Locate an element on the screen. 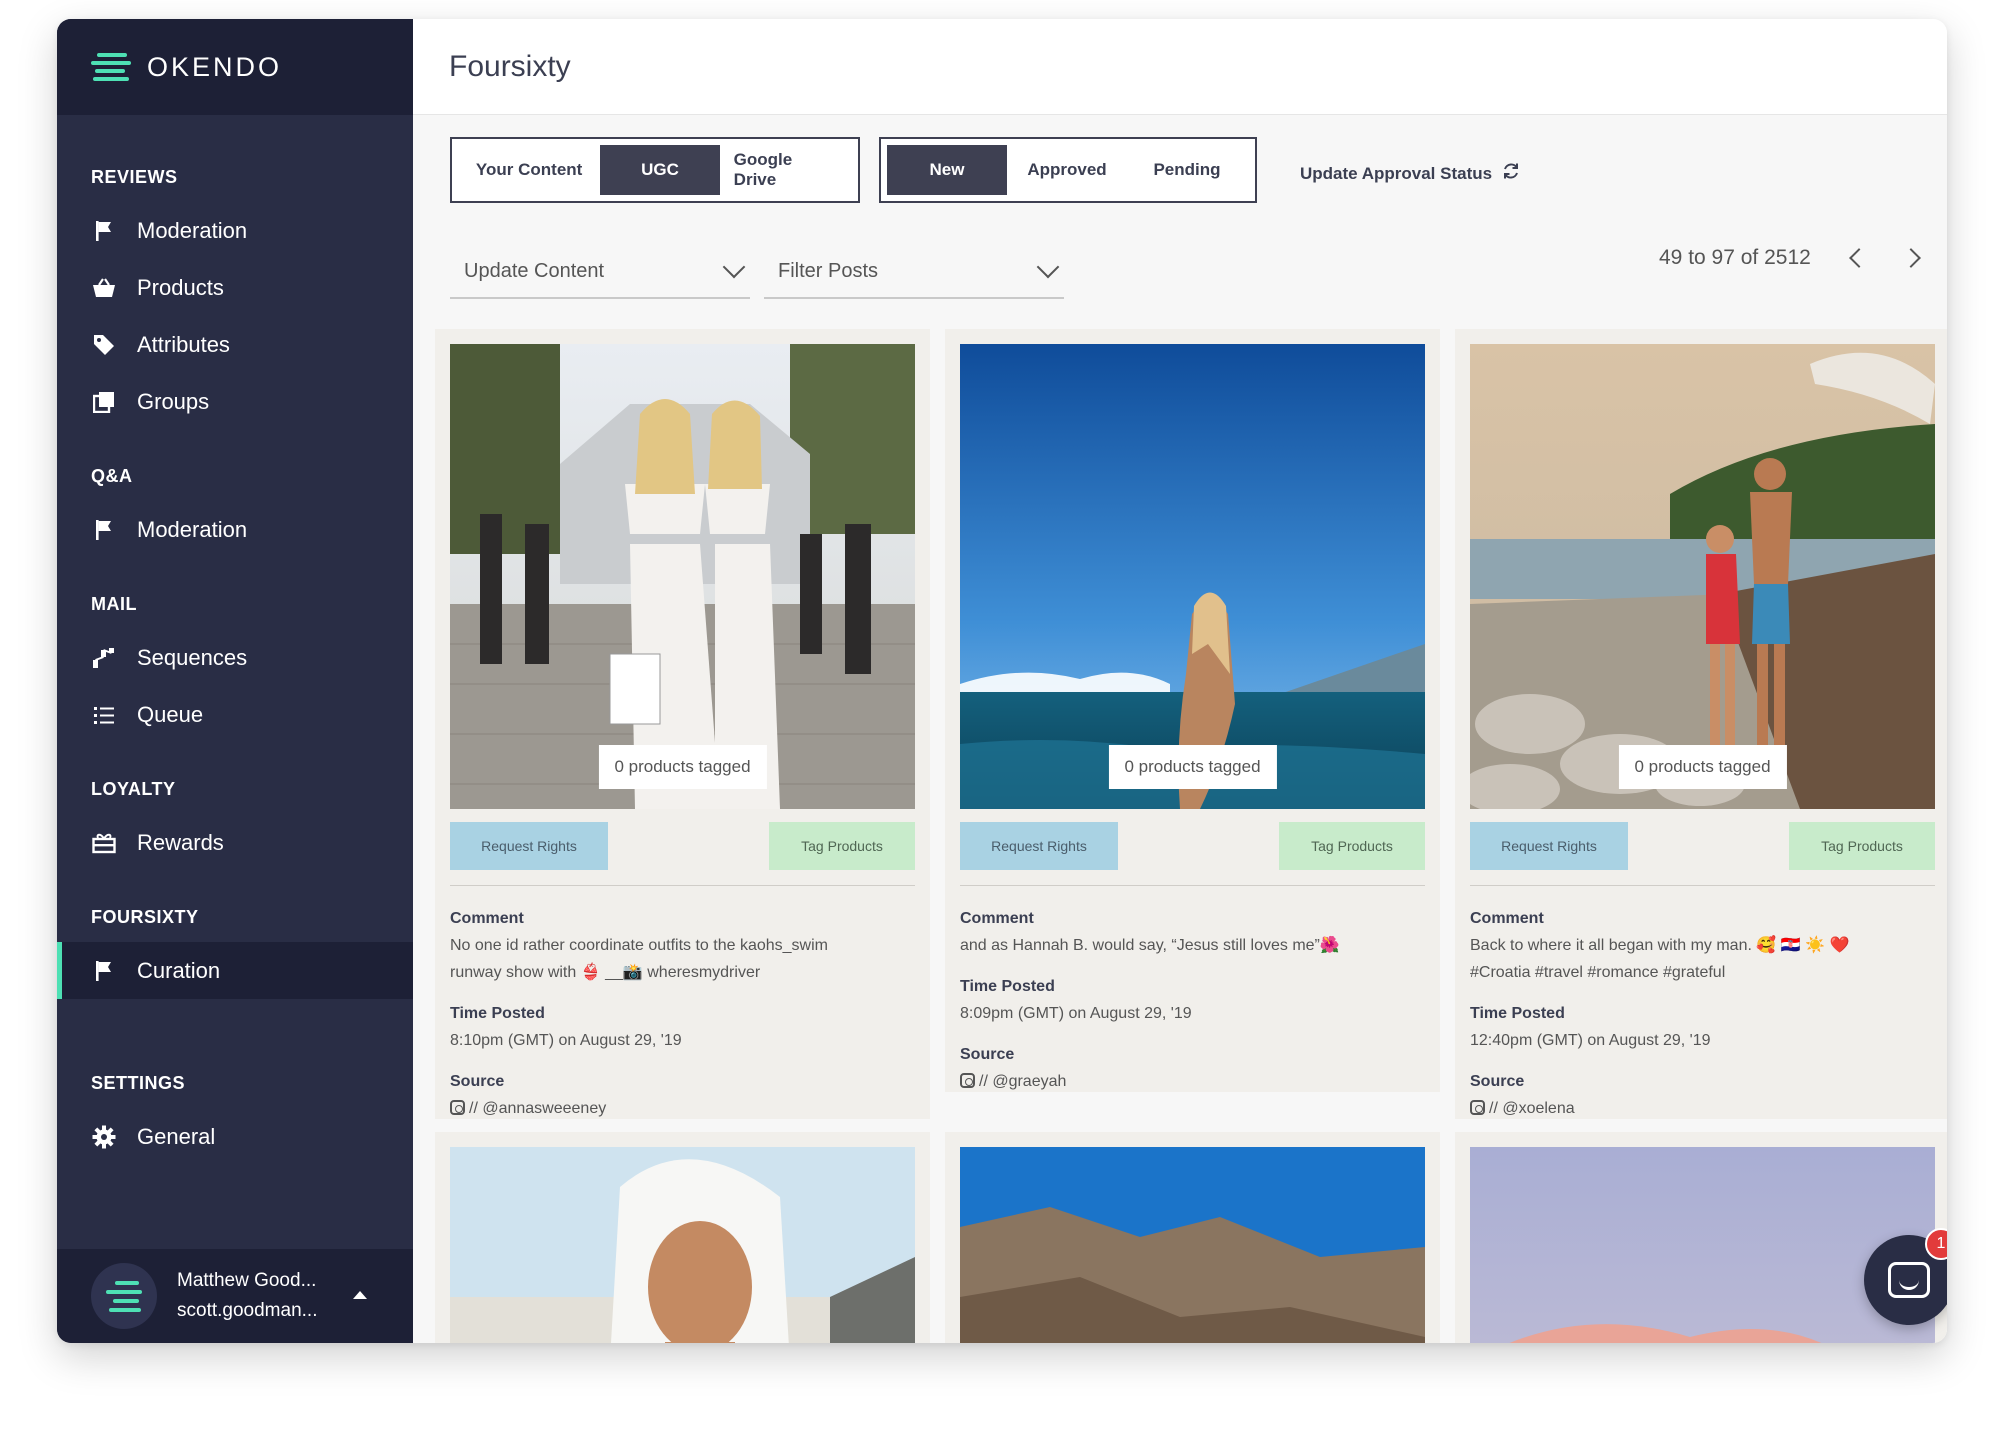 The height and width of the screenshot is (1436, 2000). section-title-reviews: REVIEWS is located at coordinates (134, 177).